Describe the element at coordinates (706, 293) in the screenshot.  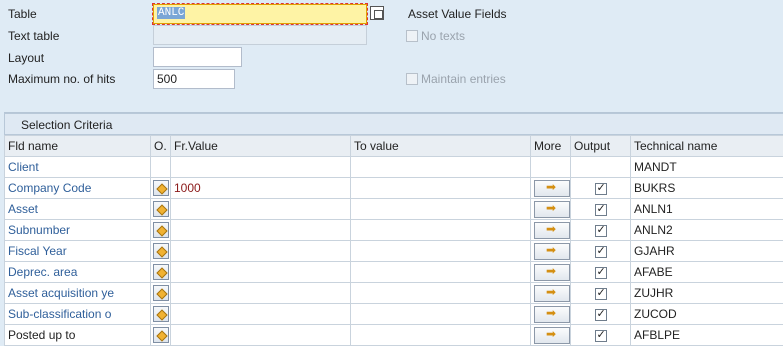
I see `technical-name: ZUJHR` at that location.